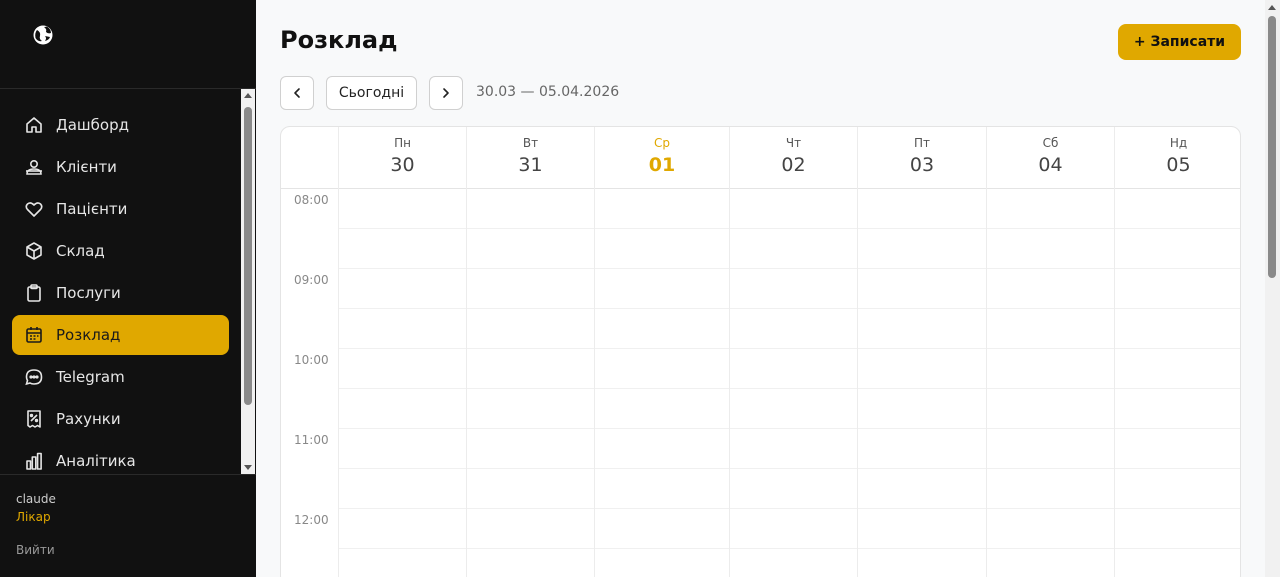 The height and width of the screenshot is (577, 1280). Describe the element at coordinates (80, 251) in the screenshot. I see `sidebar-item-label: Склад` at that location.